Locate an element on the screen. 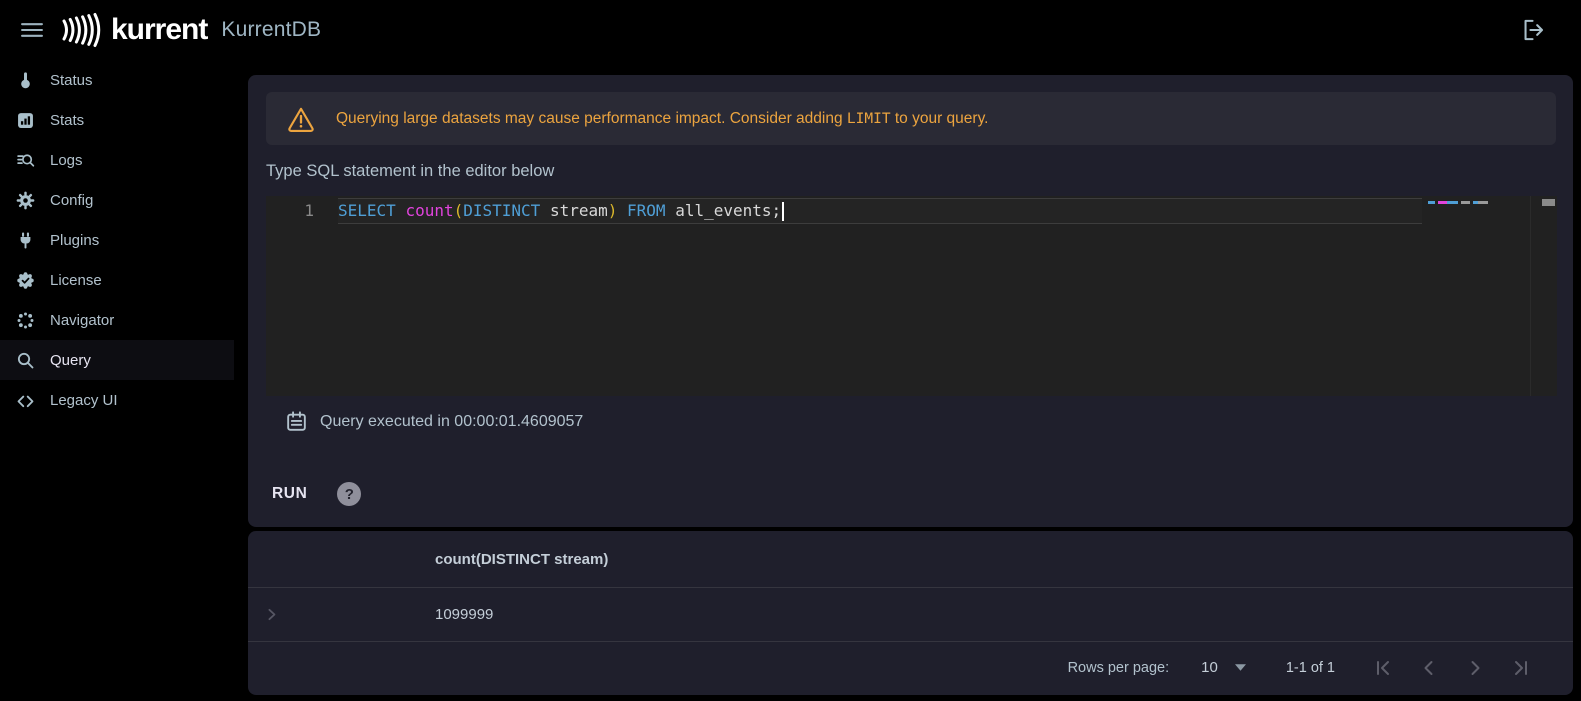  sidebar-item-label: Config is located at coordinates (72, 200).